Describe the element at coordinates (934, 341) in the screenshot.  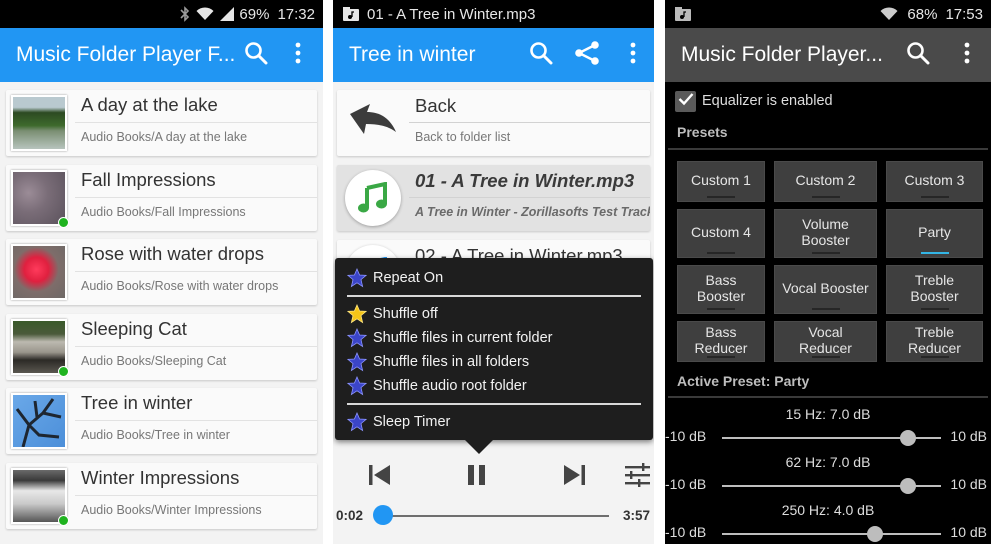
I see `preset-button: Treble Reducer` at that location.